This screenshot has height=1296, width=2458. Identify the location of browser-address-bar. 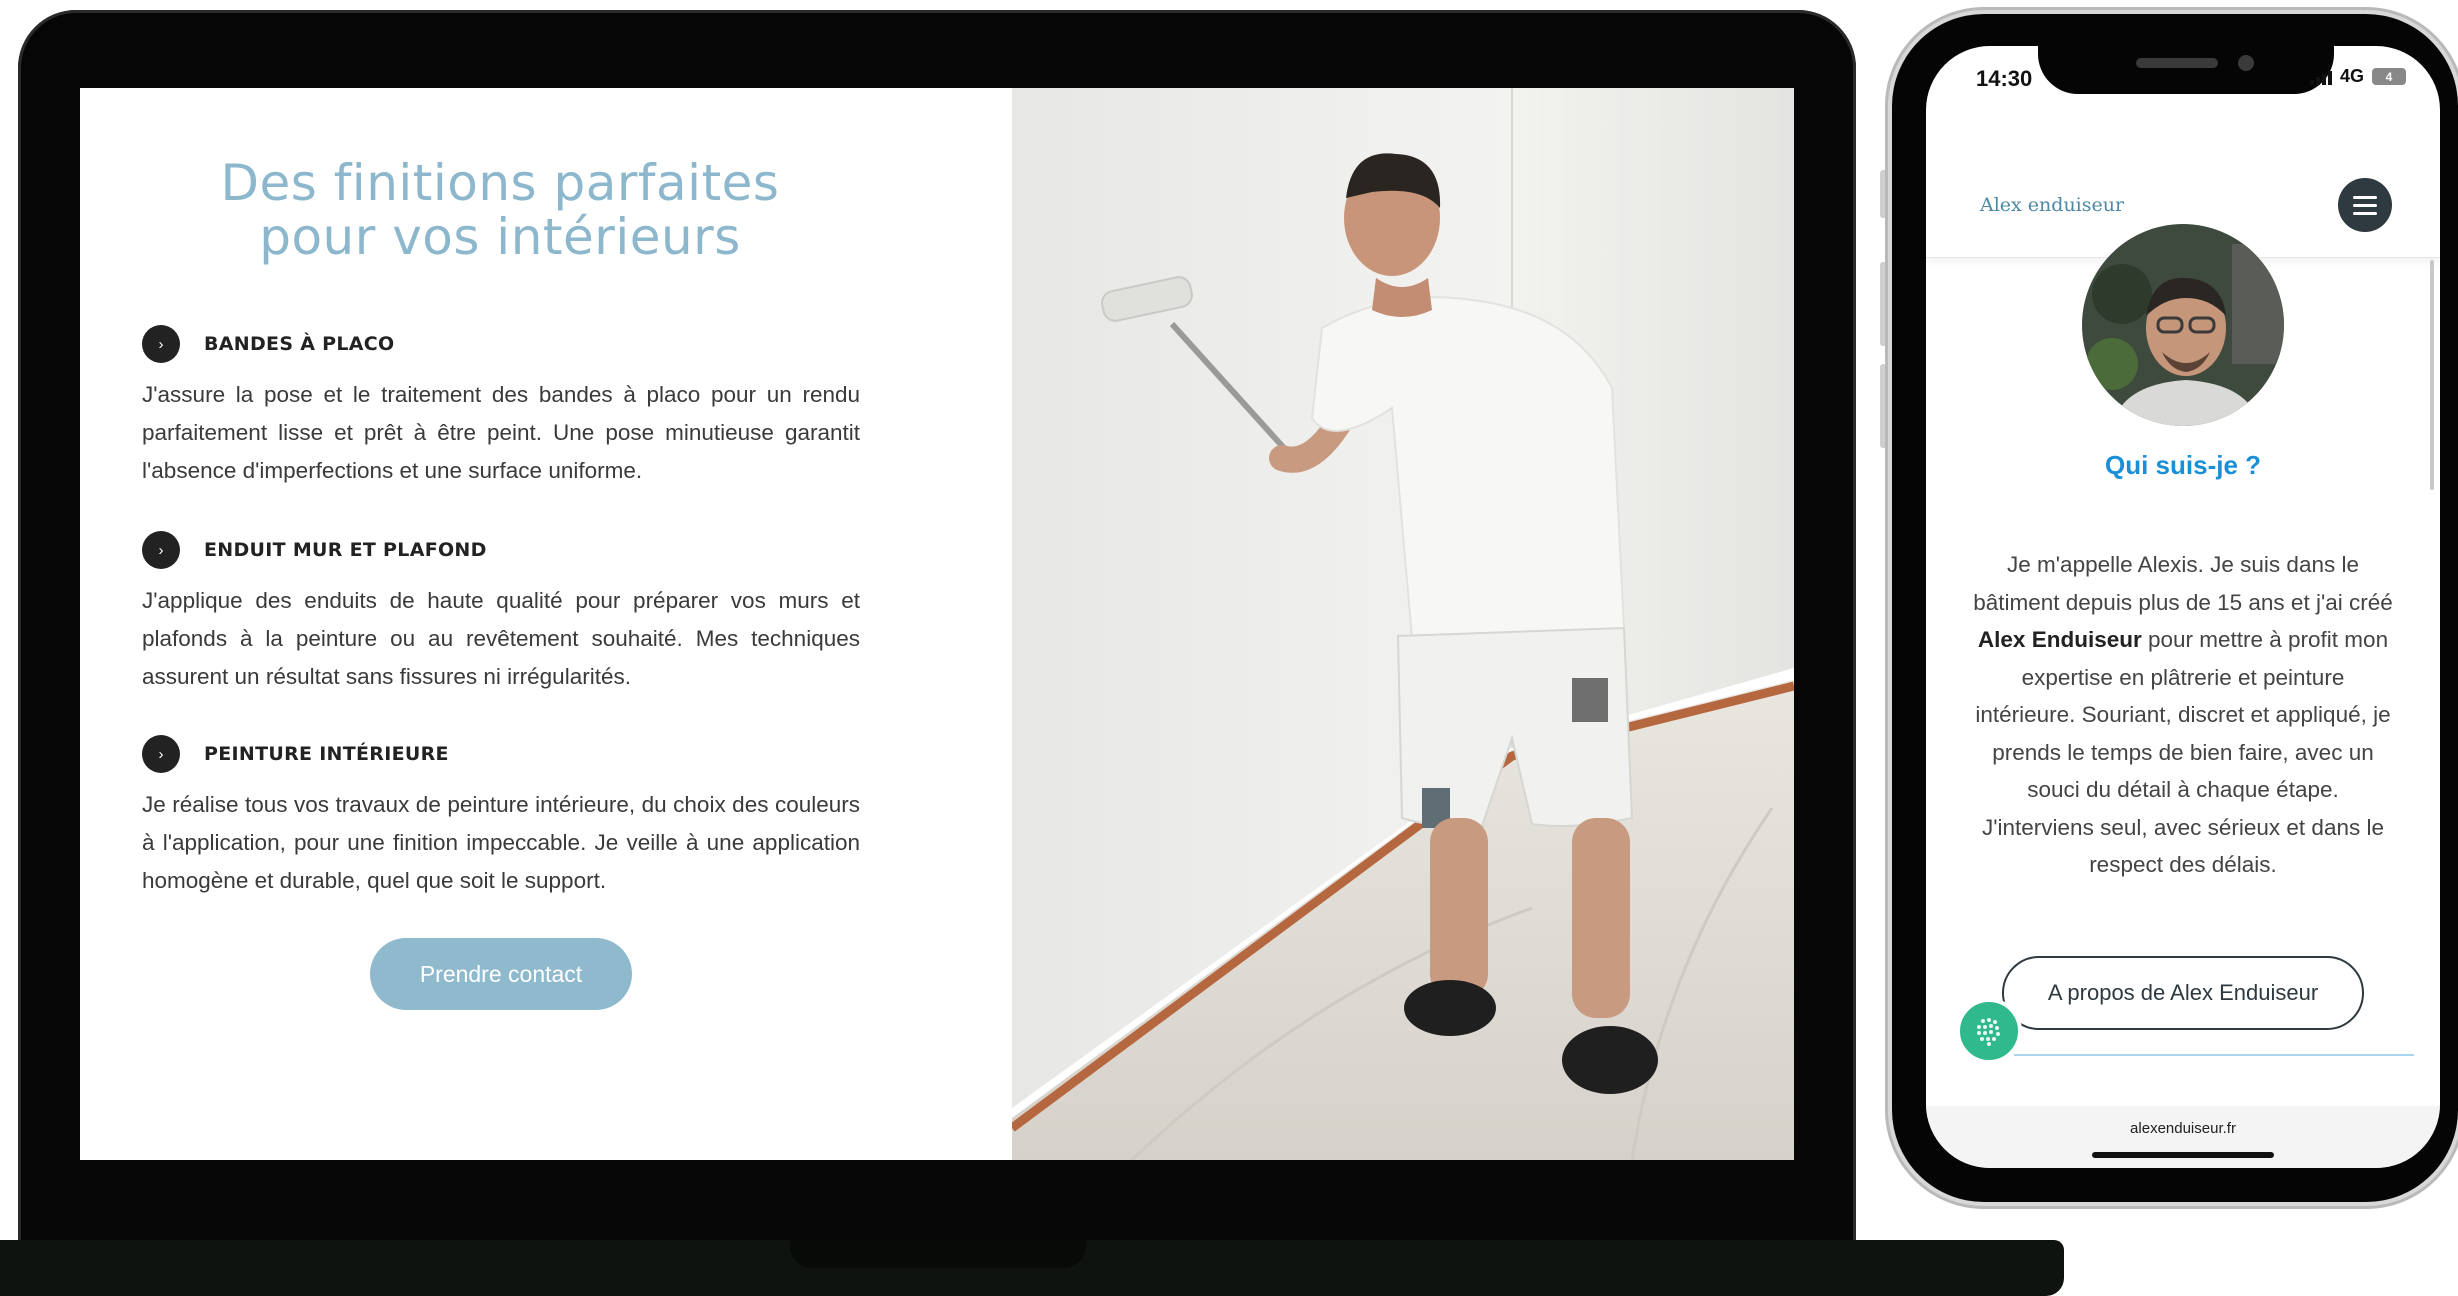
(2183, 1137).